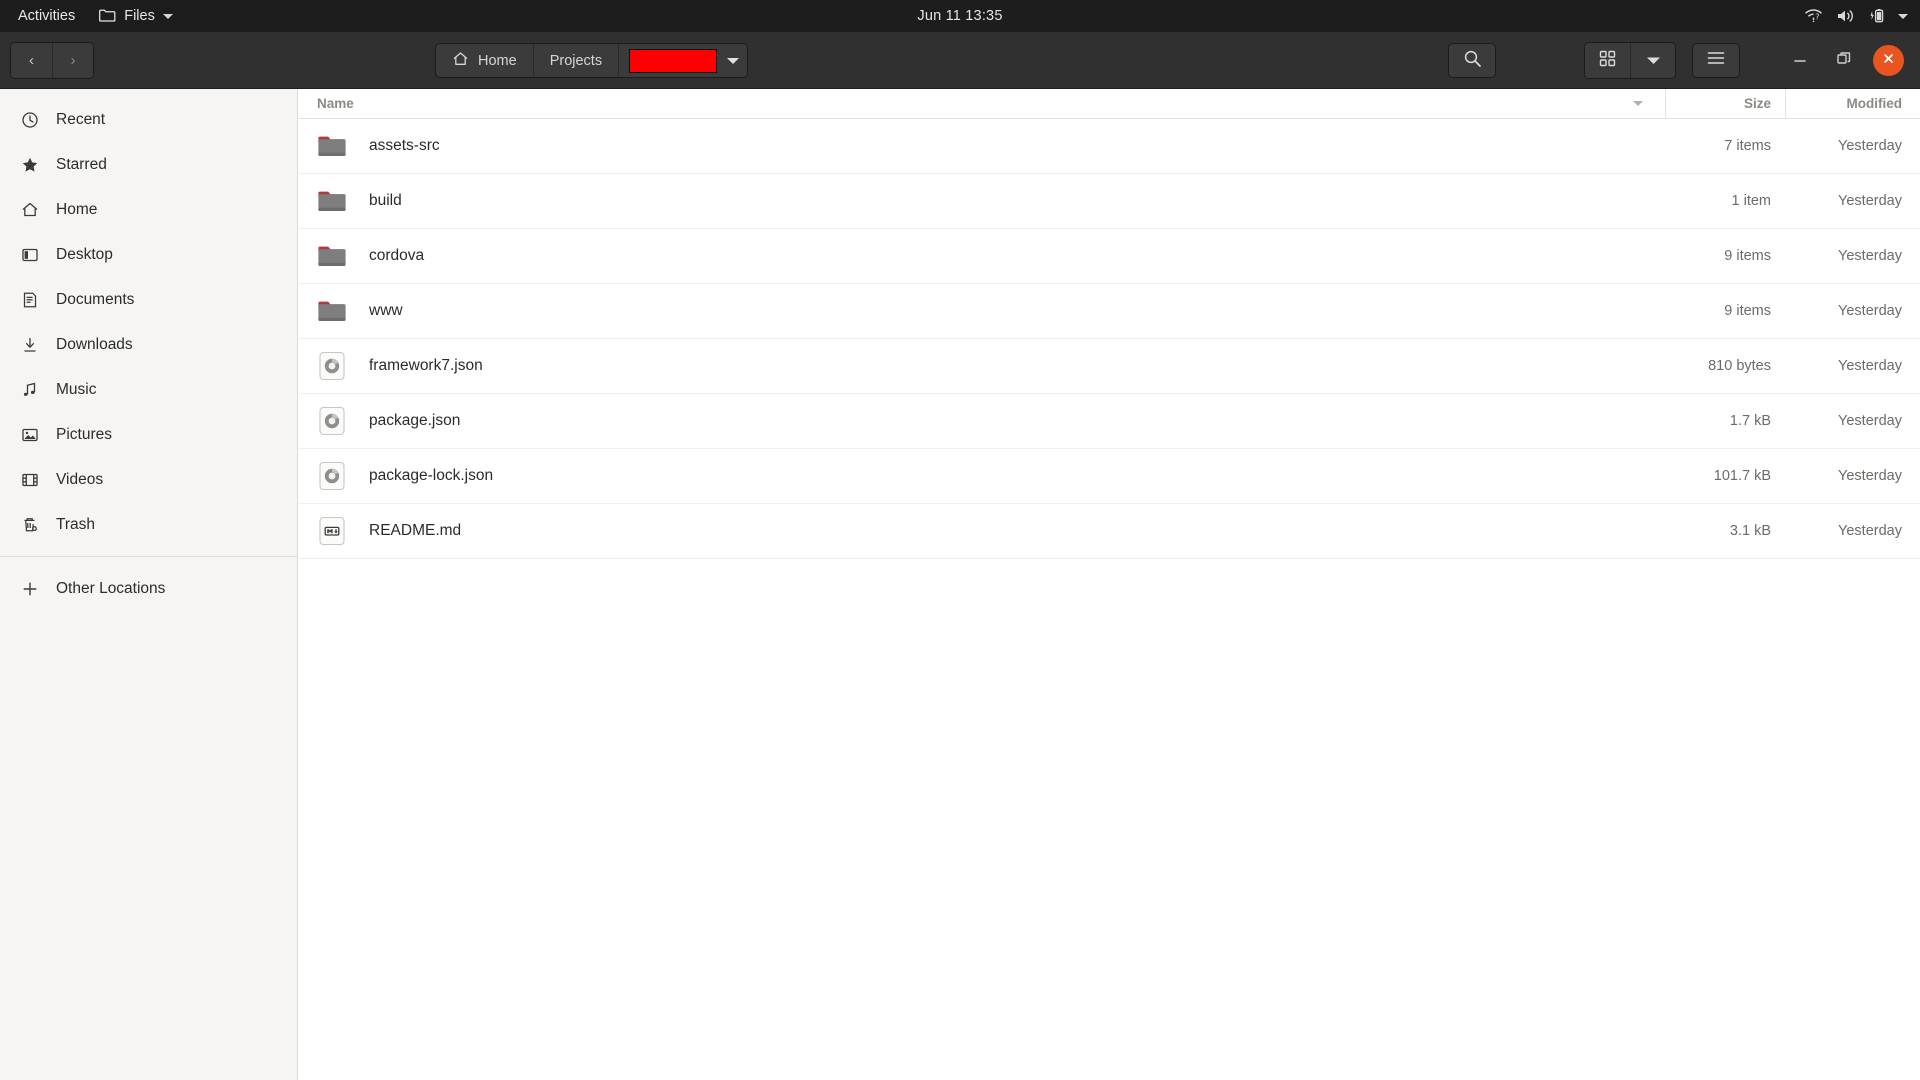 This screenshot has width=1920, height=1080. Describe the element at coordinates (397, 255) in the screenshot. I see `file-name-label: cordova` at that location.